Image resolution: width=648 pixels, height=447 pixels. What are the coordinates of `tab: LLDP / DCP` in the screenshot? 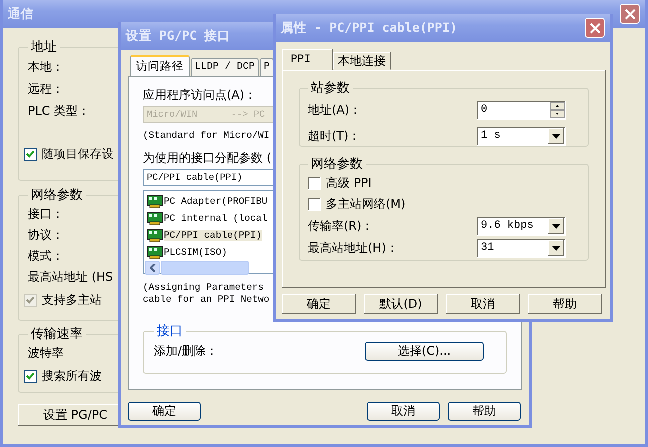 It's located at (225, 67).